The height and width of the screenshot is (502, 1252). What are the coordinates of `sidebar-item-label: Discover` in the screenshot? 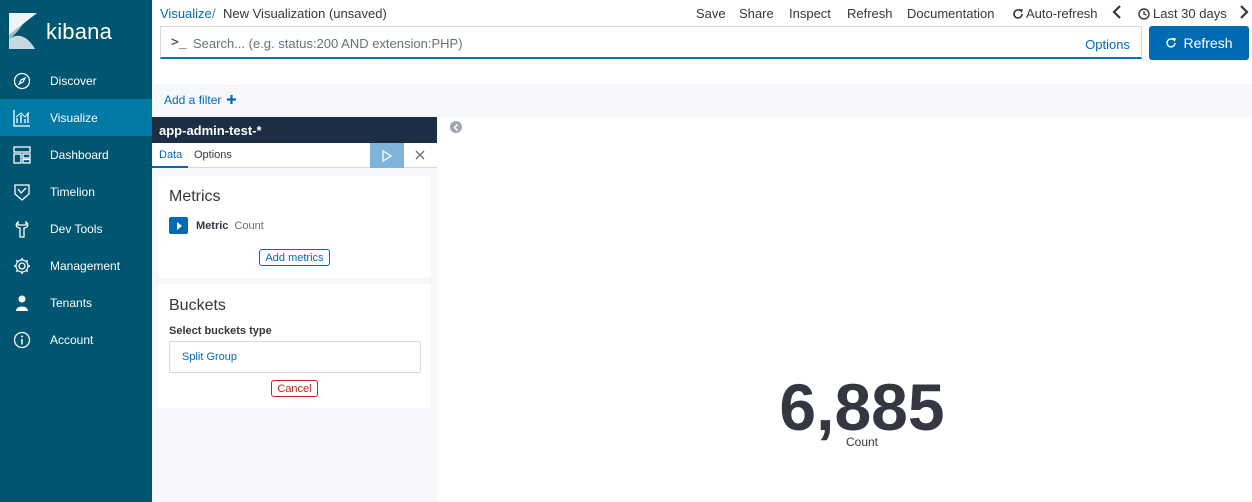 It's located at (73, 80).